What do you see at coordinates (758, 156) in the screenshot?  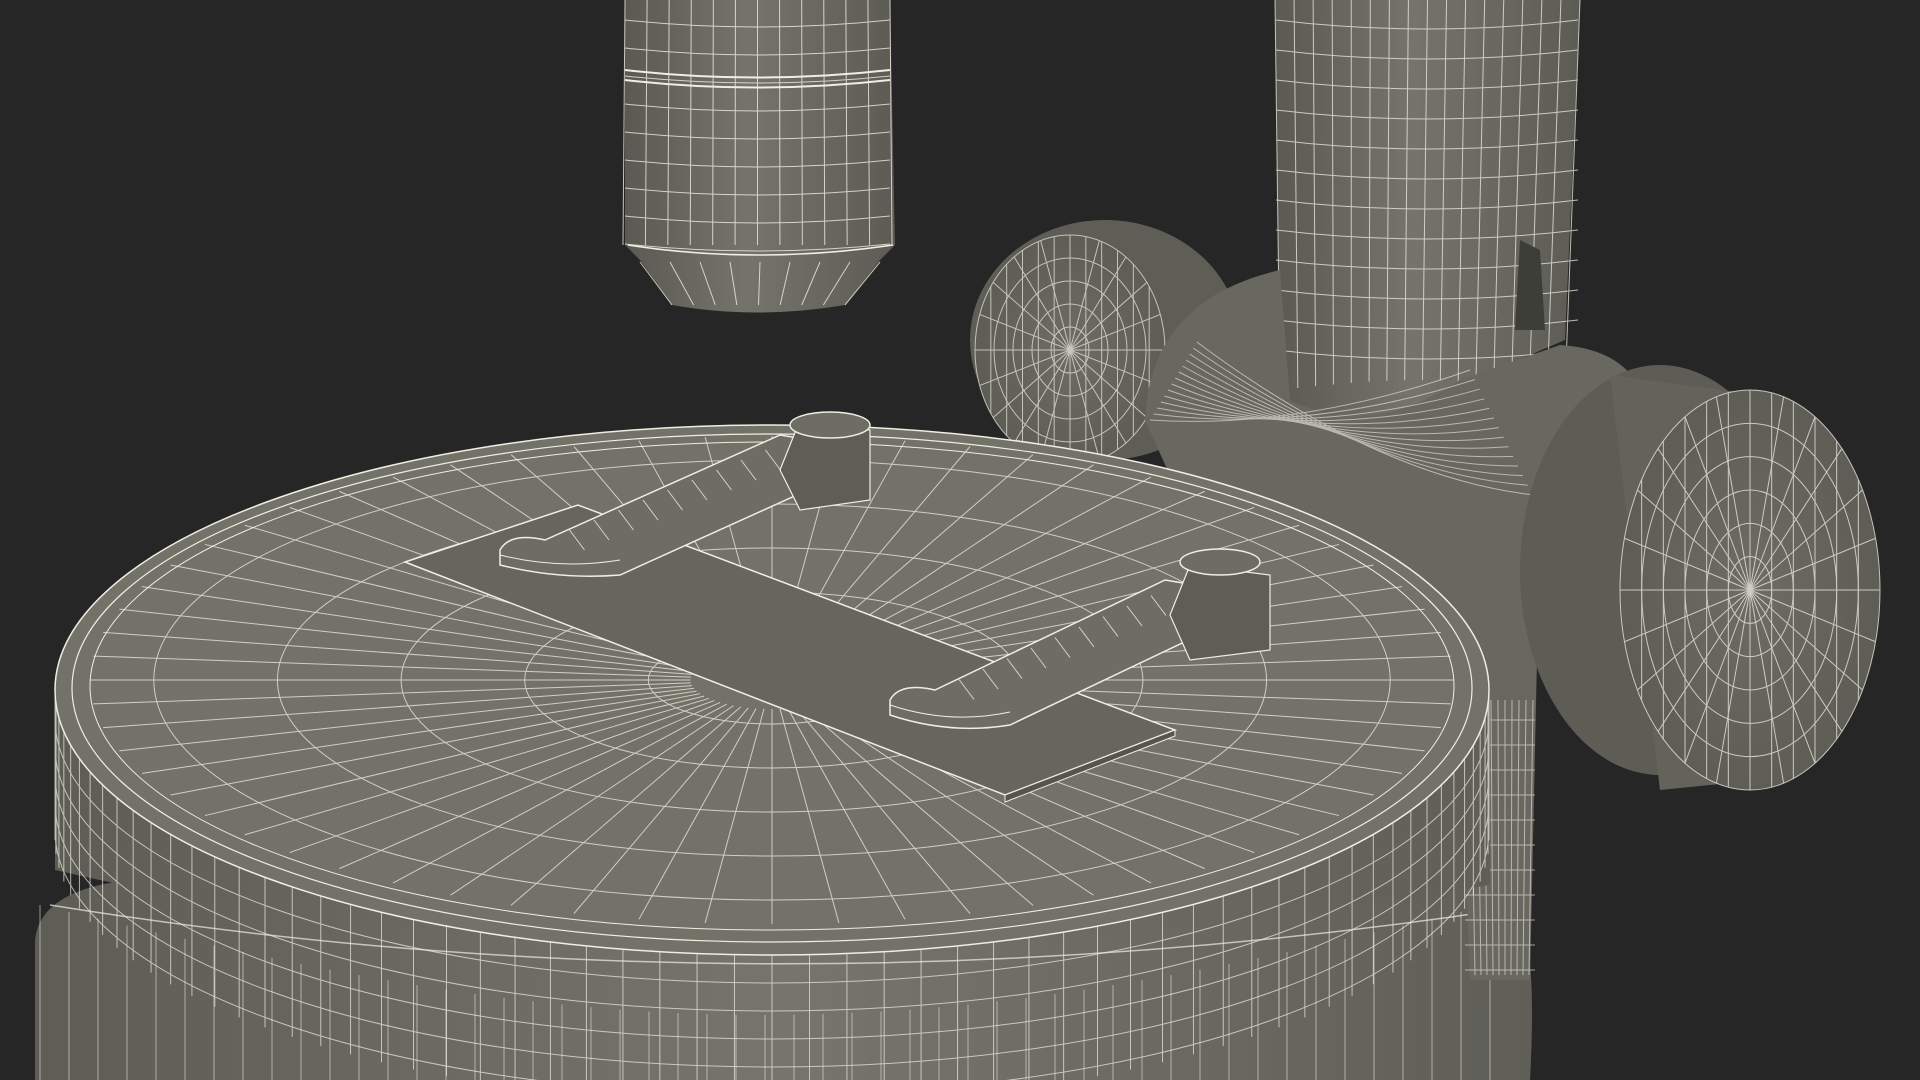 I see `objective-lens` at bounding box center [758, 156].